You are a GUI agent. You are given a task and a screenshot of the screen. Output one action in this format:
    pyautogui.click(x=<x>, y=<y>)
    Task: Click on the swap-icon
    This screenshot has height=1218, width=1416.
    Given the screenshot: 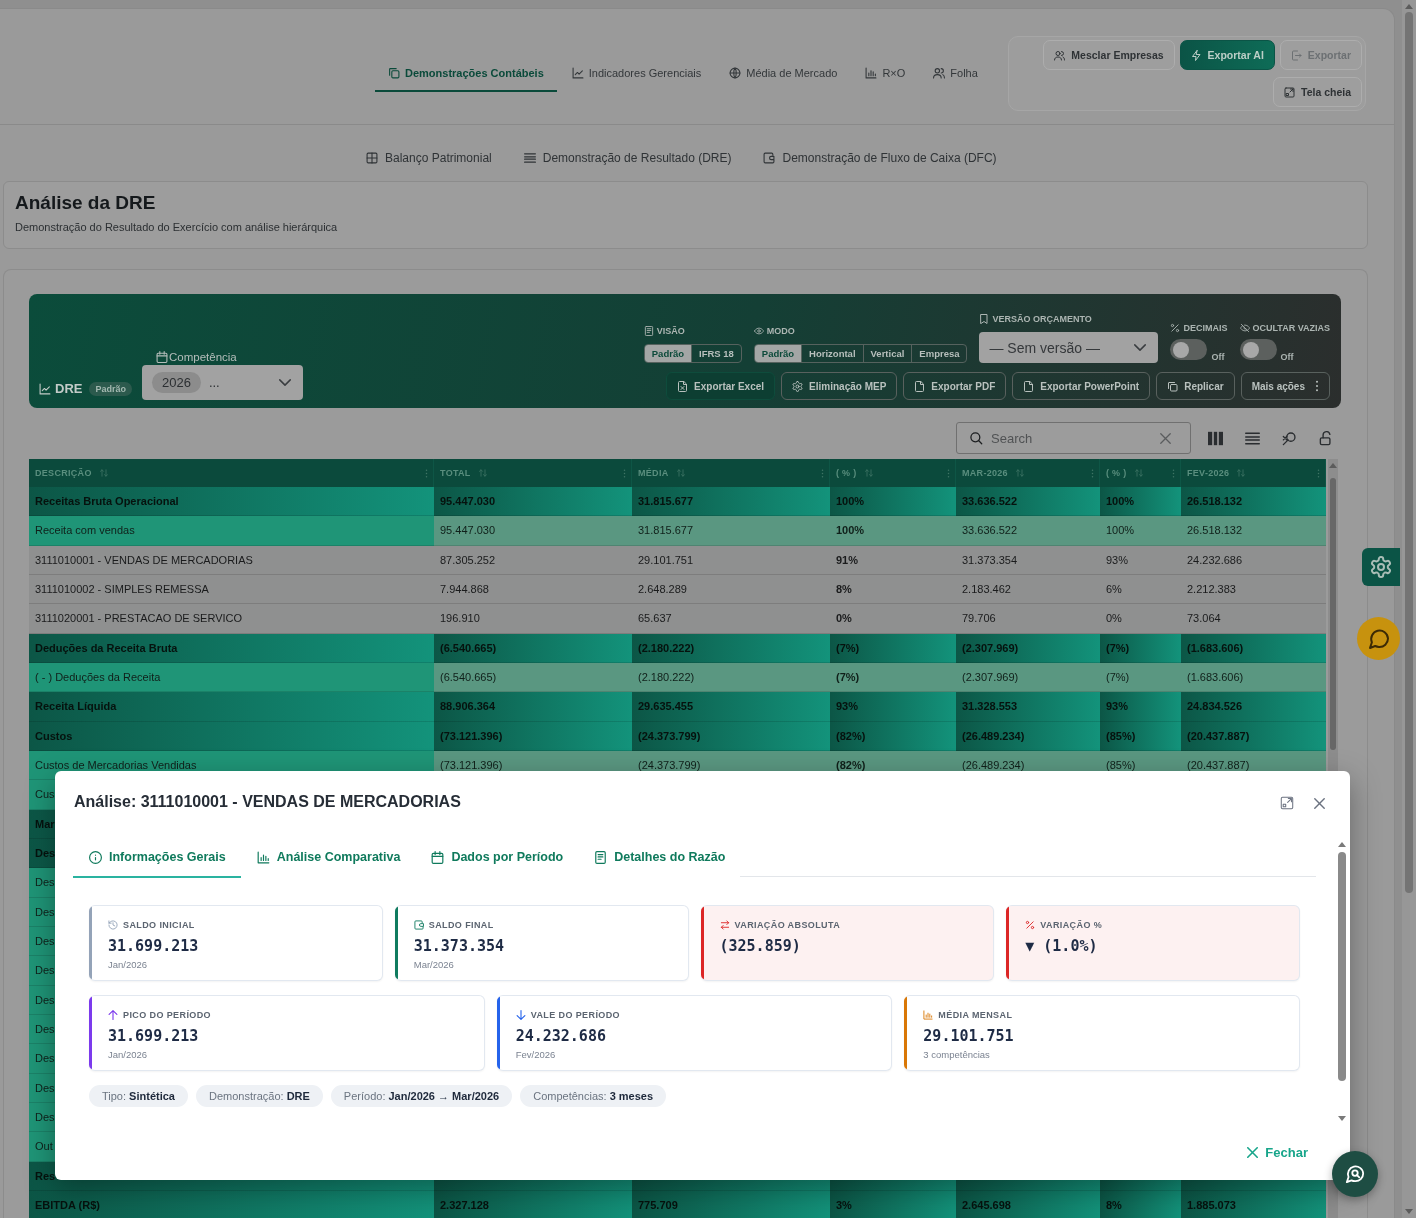 What is the action you would take?
    pyautogui.click(x=724, y=925)
    